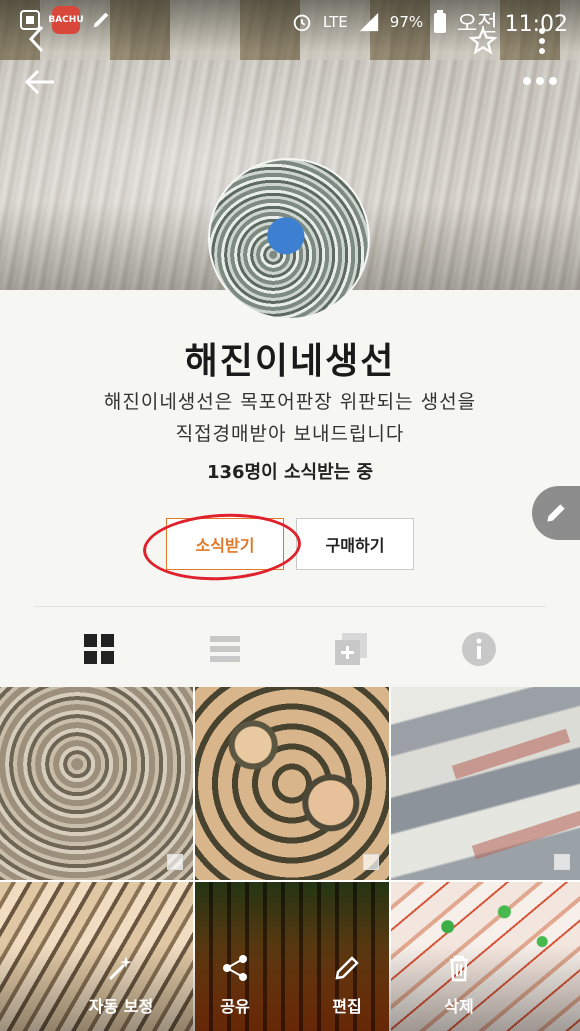  I want to click on magic-wand-icon, so click(120, 968).